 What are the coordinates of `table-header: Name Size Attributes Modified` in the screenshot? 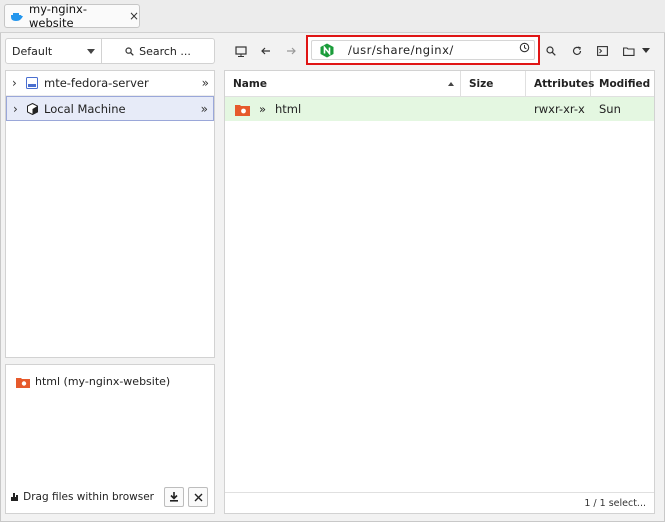 It's located at (439, 84).